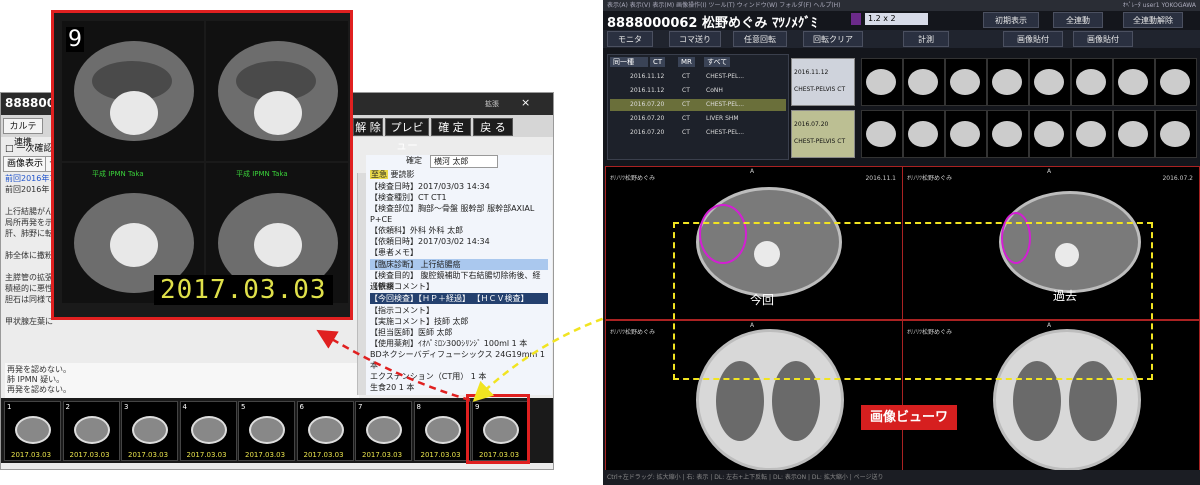 This screenshot has height=485, width=1200. I want to click on series-card-selected: 2016.07.20 CHEST-PELVIS CT, so click(823, 134).